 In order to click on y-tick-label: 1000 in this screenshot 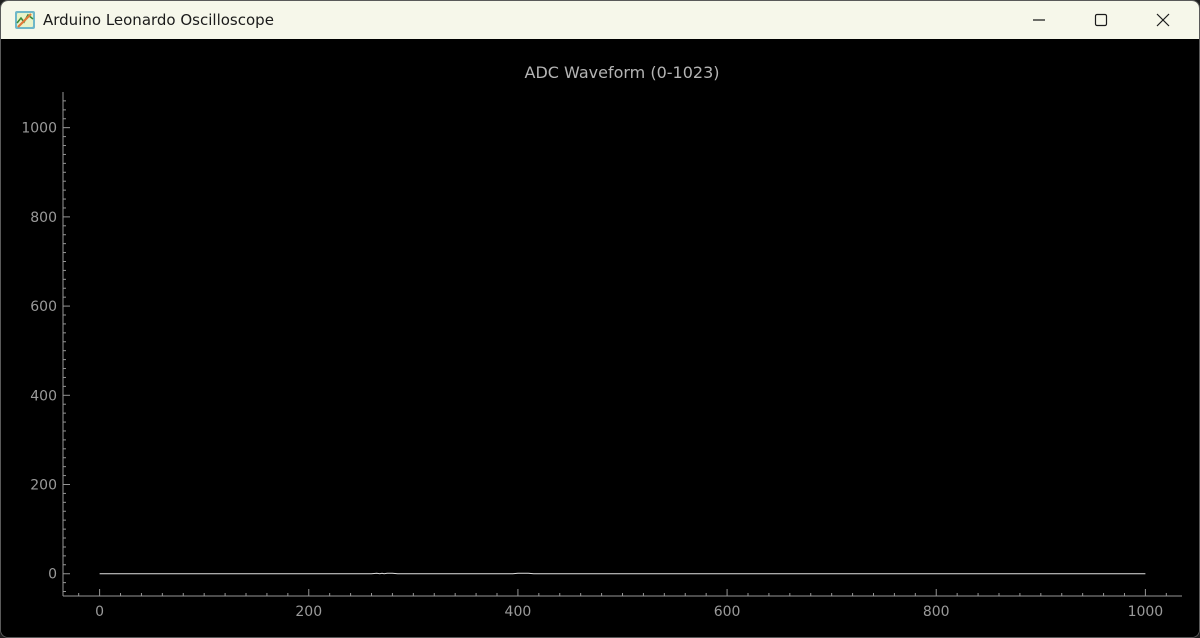, I will do `click(39, 129)`.